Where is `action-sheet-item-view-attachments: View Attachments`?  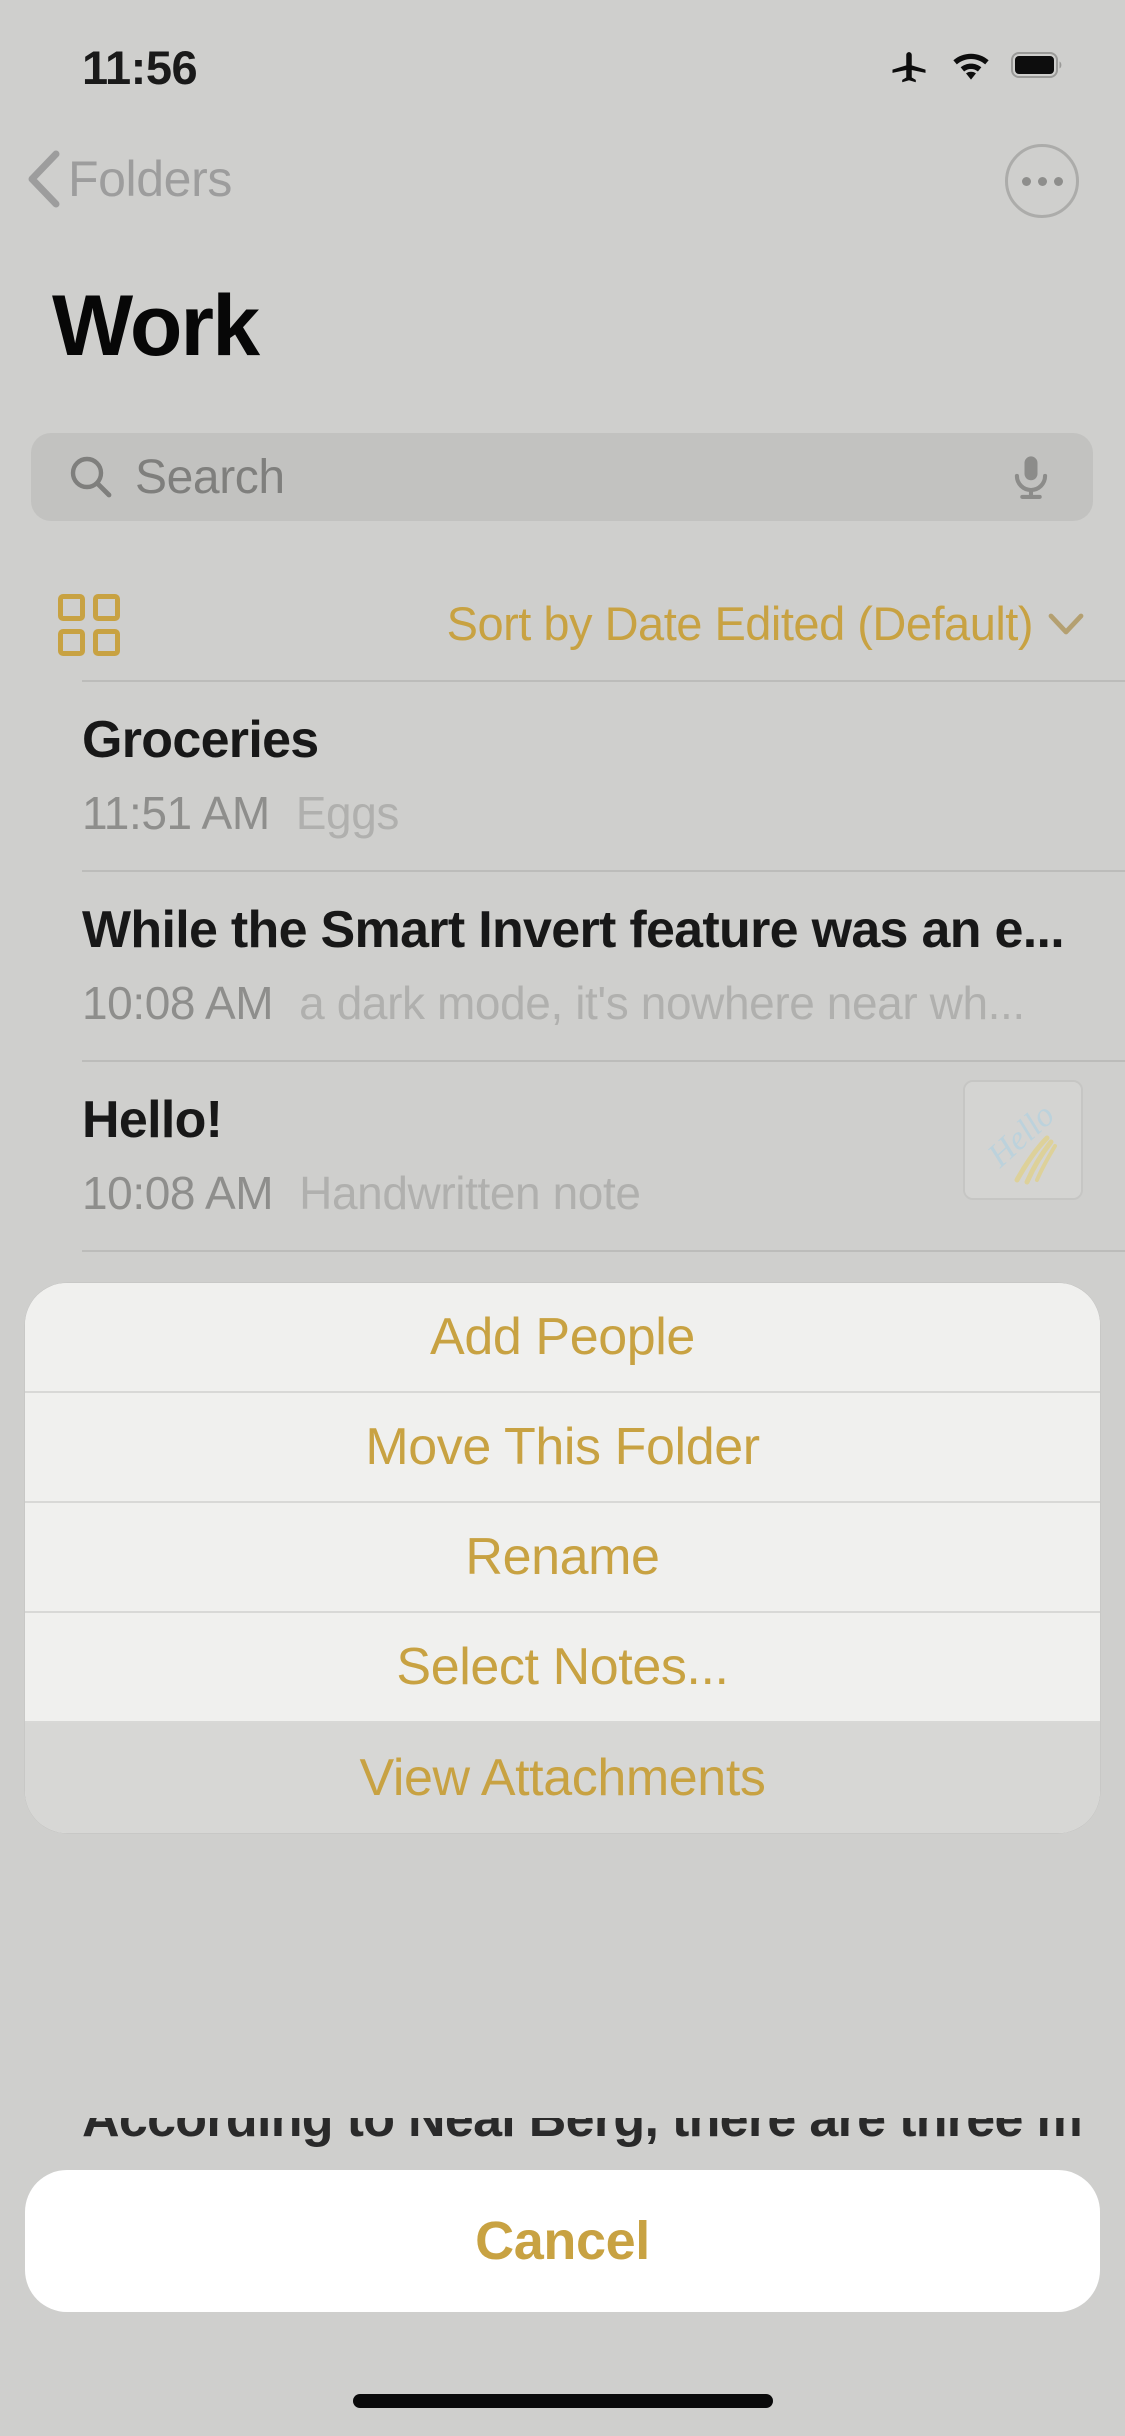
action-sheet-item-view-attachments: View Attachments is located at coordinates (562, 1778).